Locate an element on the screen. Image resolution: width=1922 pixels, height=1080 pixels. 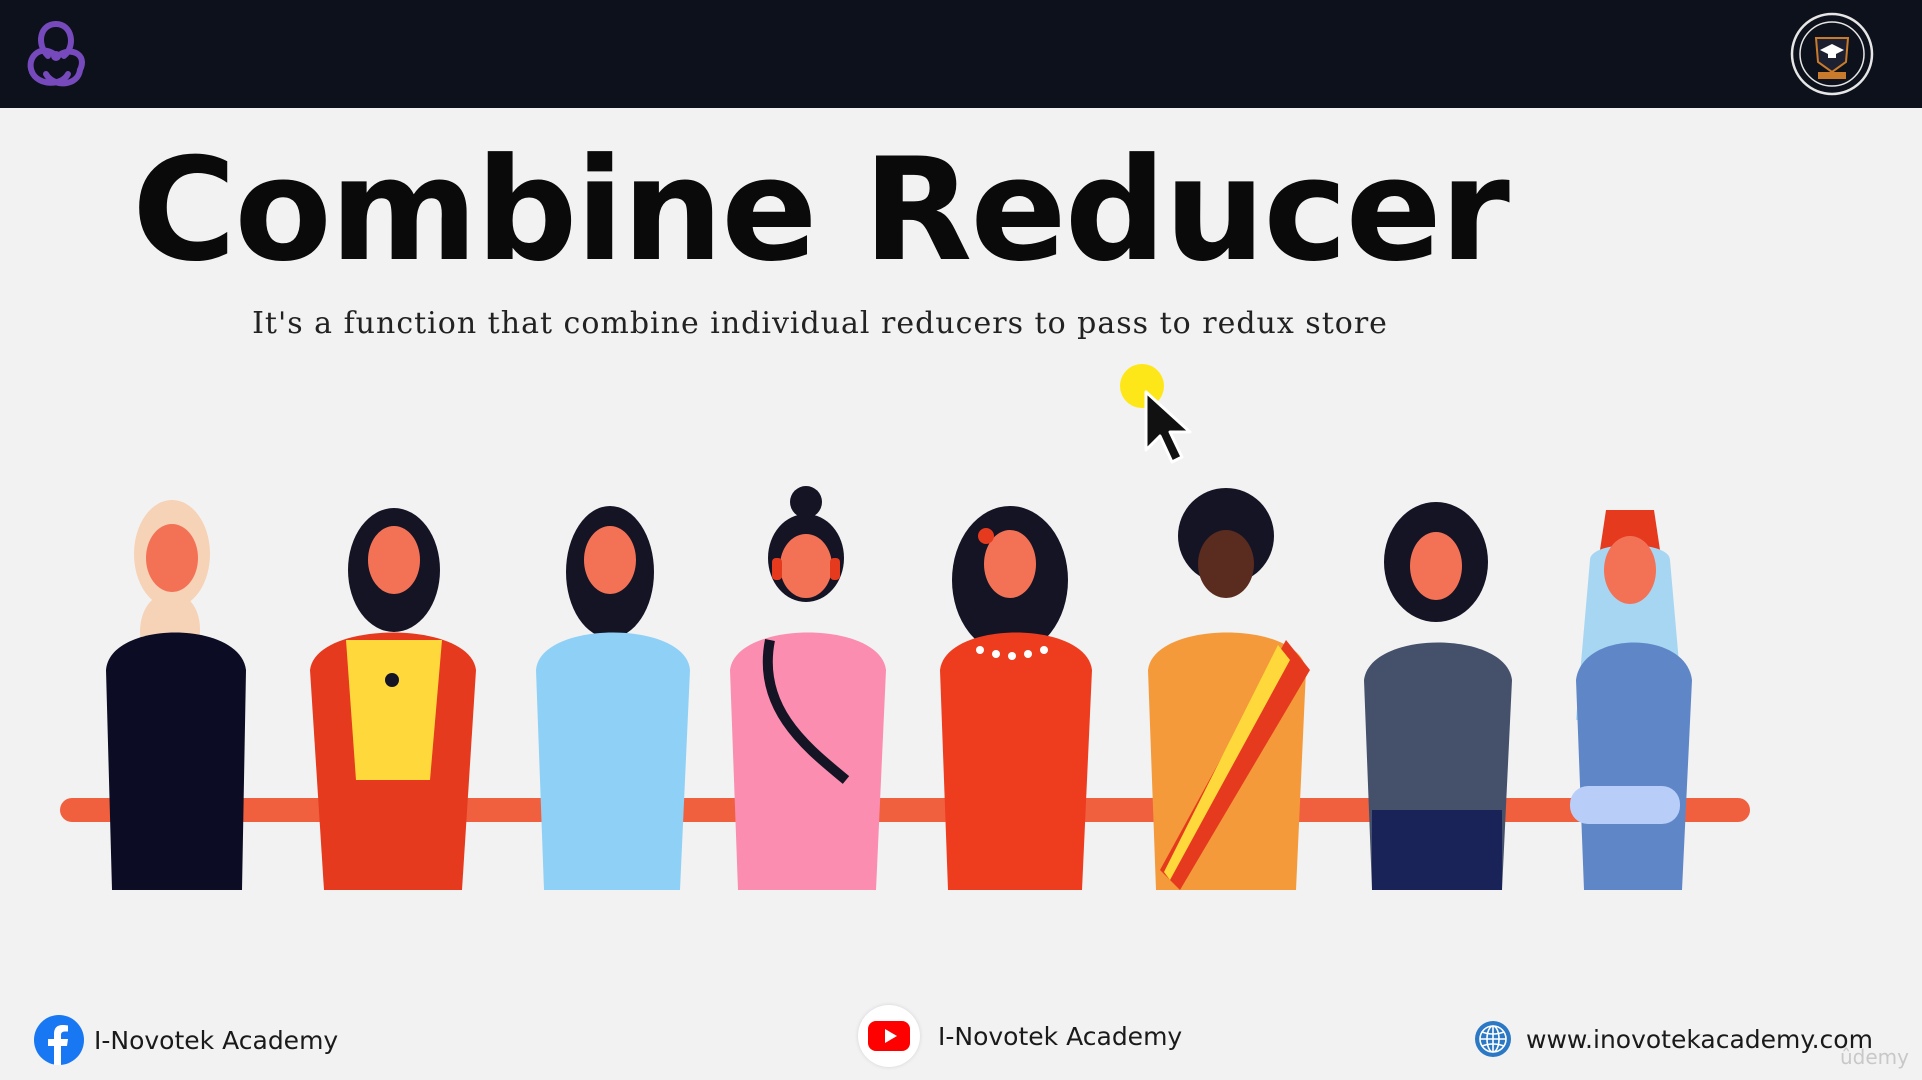
redux-logo-icon is located at coordinates (56, 54).